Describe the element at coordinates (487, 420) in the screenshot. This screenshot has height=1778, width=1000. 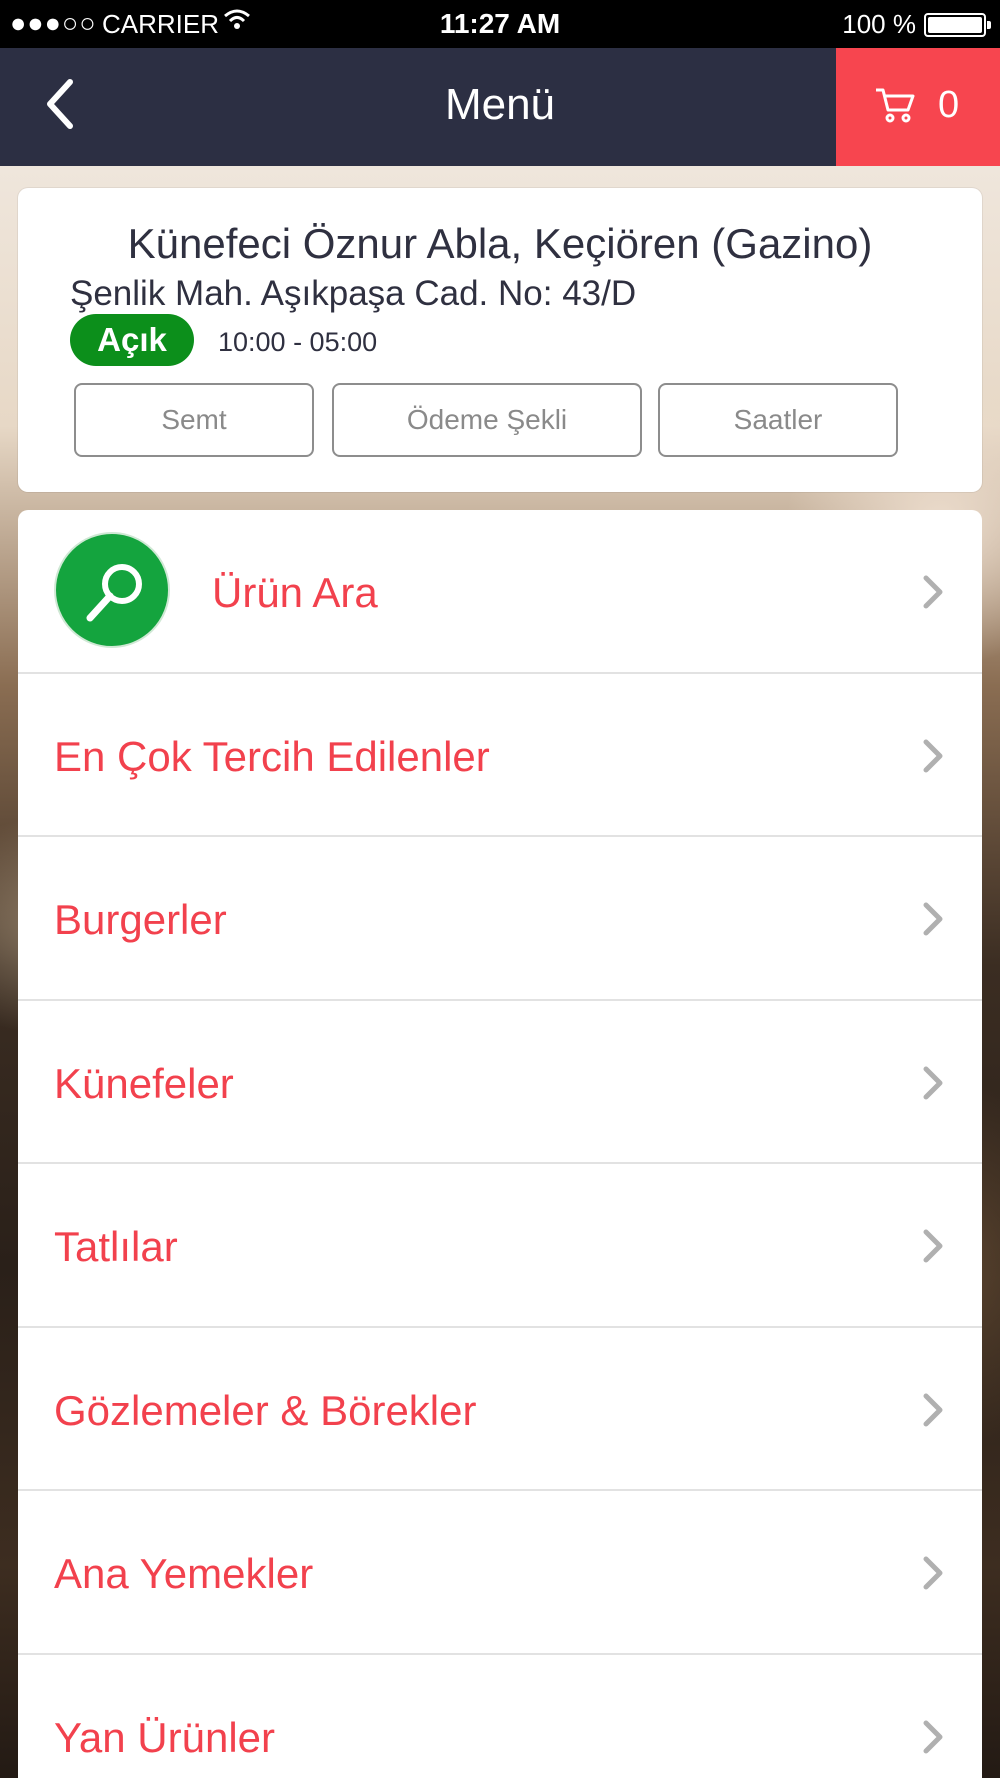
I see `payment-method-button: Ödeme Şekli` at that location.